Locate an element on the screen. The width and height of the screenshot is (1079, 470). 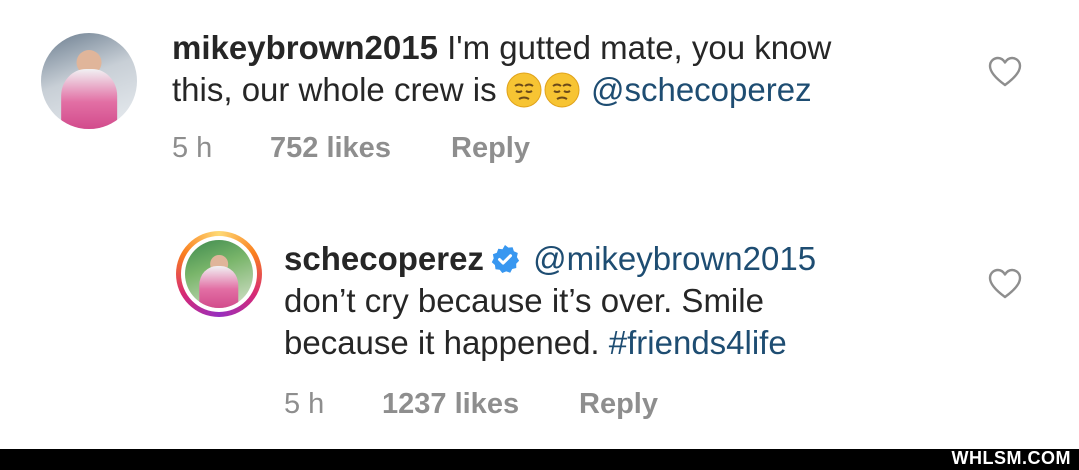
watermark-text: WHLSM.COM is located at coordinates (1011, 458).